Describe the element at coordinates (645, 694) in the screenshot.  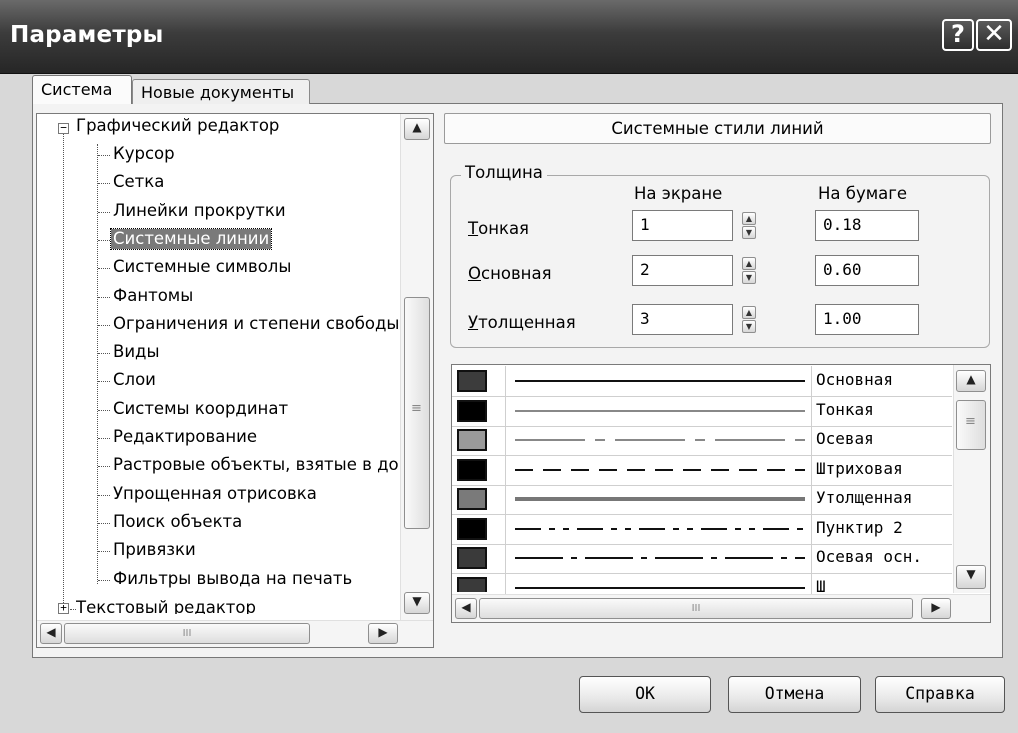
I see `ok-button: OK` at that location.